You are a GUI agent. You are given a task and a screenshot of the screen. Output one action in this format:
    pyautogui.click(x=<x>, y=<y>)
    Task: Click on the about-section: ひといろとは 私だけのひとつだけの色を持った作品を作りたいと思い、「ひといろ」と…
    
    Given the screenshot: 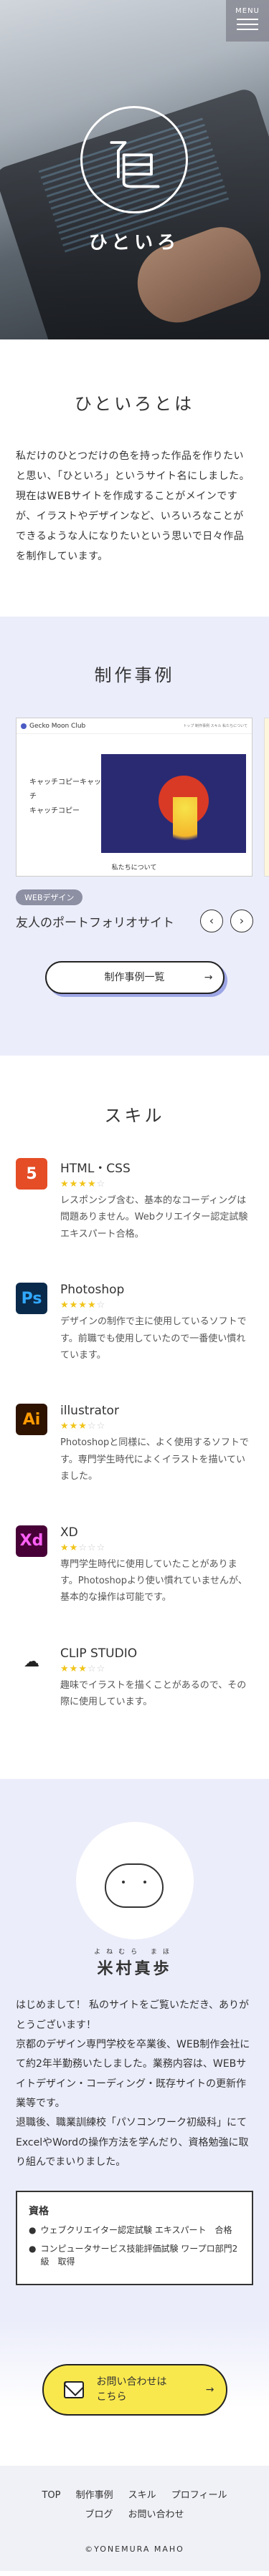 What is the action you would take?
    pyautogui.click(x=134, y=478)
    